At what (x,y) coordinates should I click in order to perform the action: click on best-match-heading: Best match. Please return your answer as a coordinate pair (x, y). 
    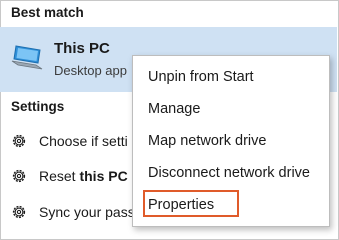
    Looking at the image, I should click on (47, 12).